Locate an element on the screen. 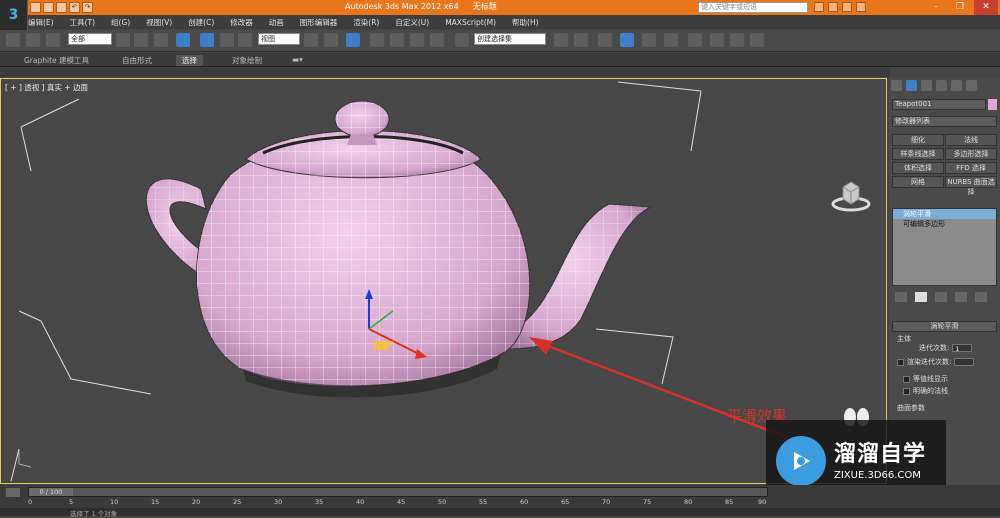 This screenshot has height=518, width=1000. spinner-snap-icon is located at coordinates (437, 40).